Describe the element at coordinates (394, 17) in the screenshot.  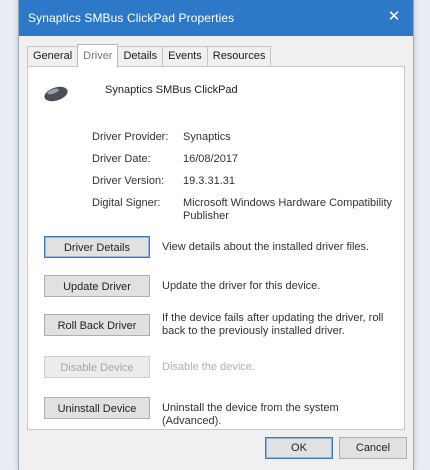
I see `close-icon: ✕` at that location.